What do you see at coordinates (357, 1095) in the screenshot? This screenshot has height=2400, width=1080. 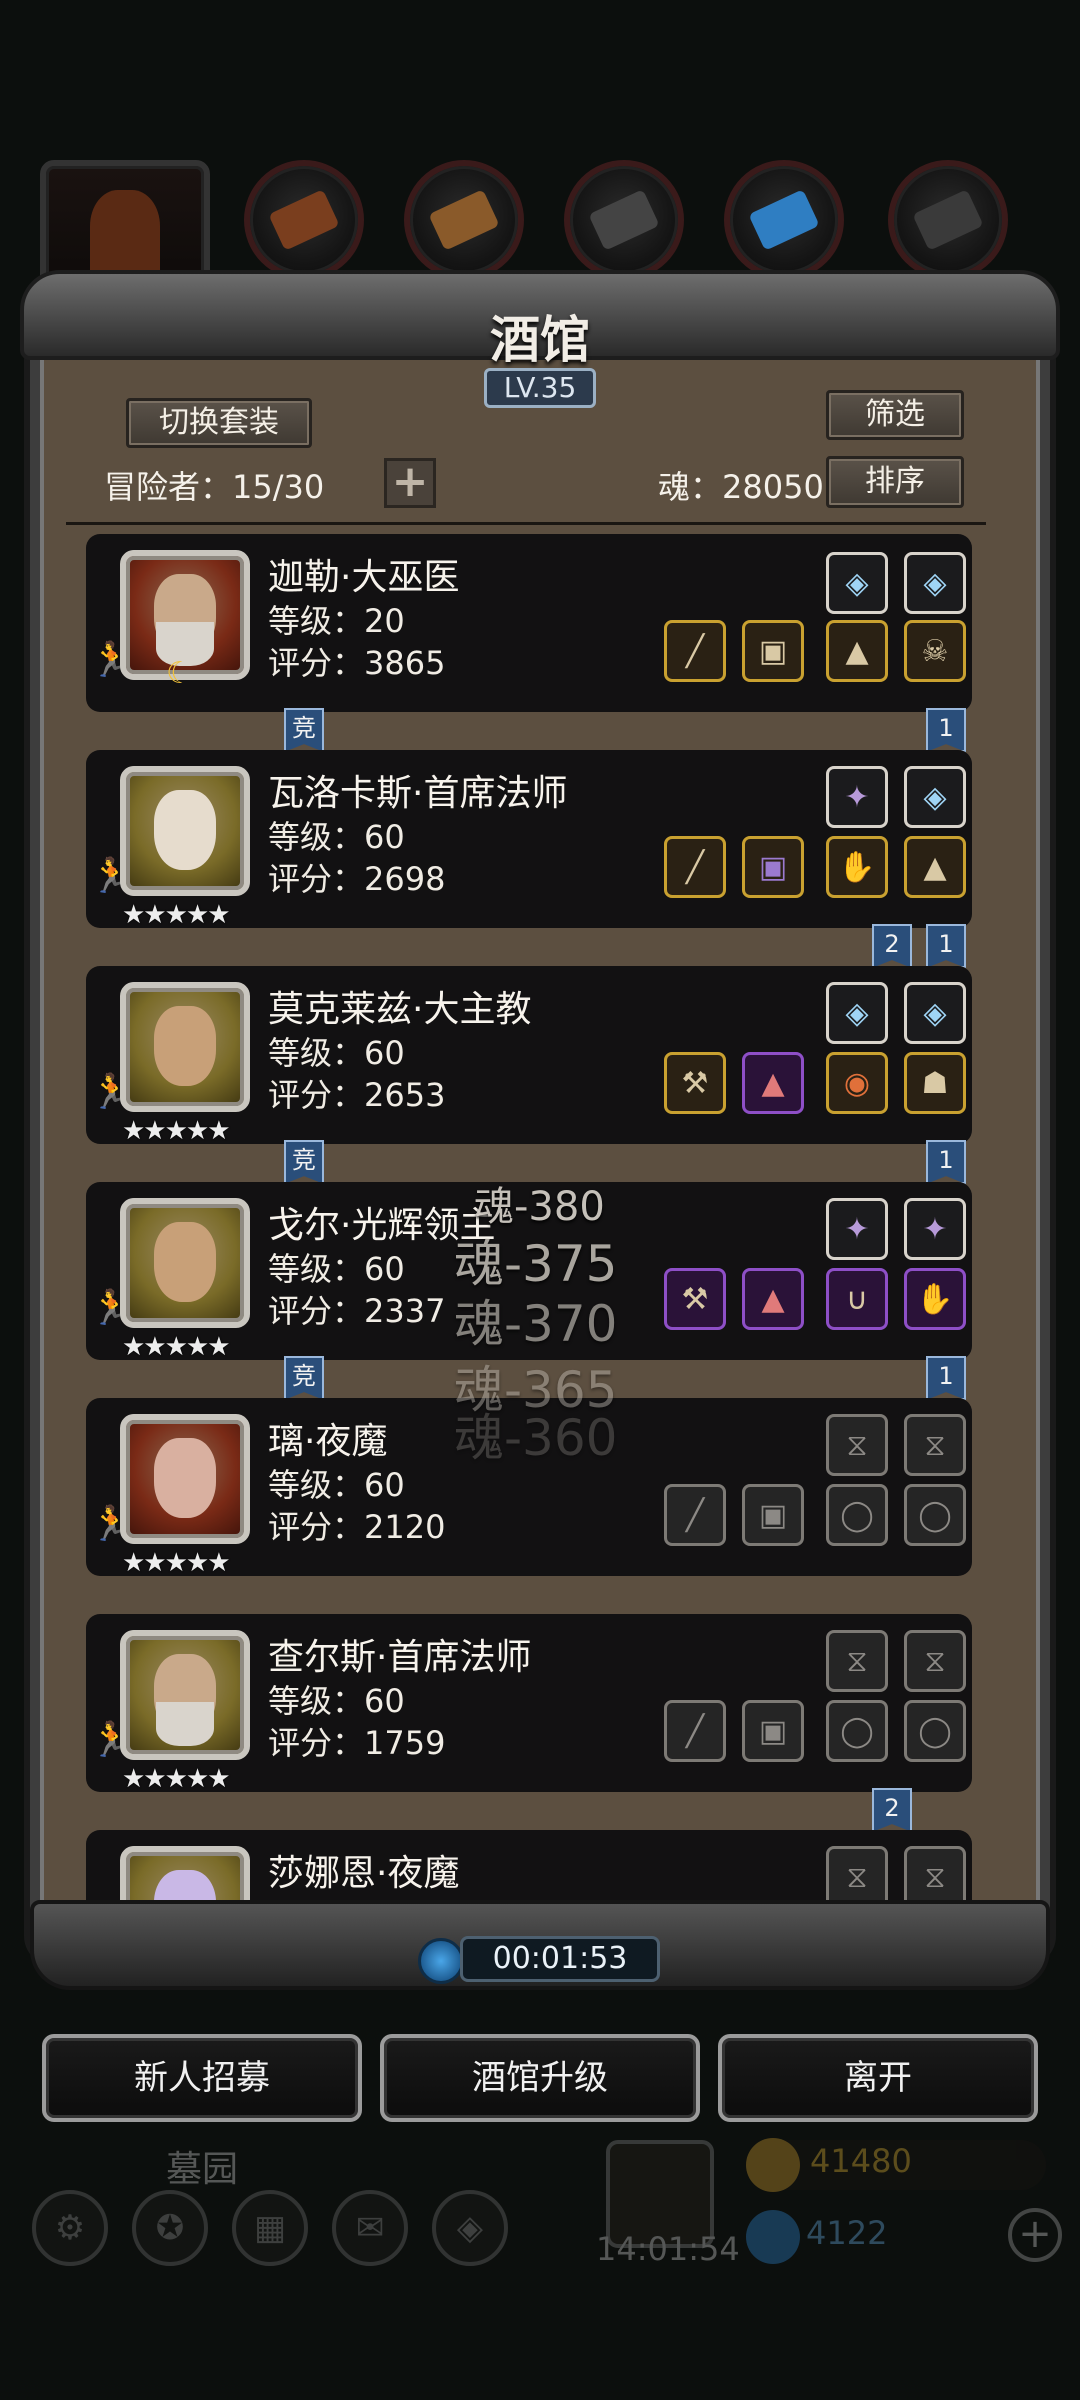 I see `hero-score: 评分：2653` at bounding box center [357, 1095].